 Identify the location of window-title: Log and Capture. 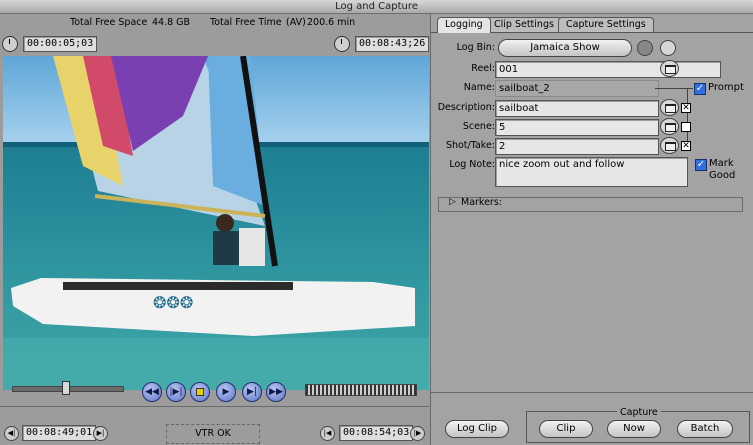
(376, 7).